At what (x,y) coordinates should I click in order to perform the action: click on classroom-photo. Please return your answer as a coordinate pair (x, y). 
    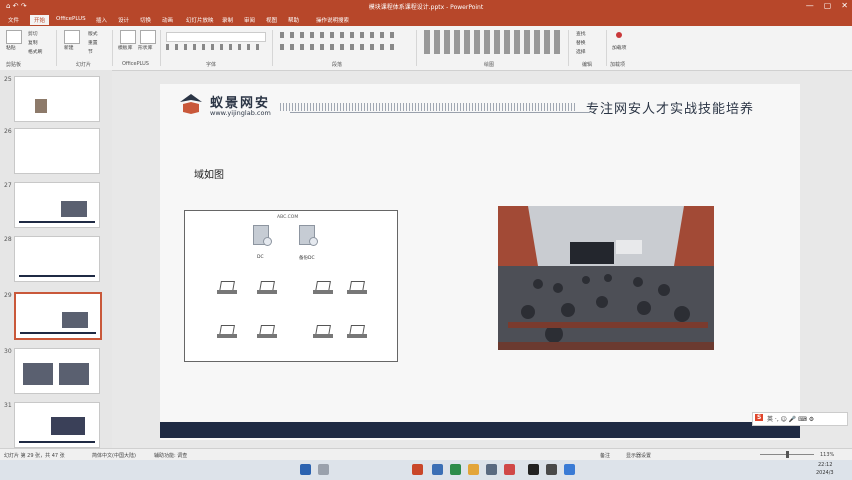
    Looking at the image, I should click on (606, 278).